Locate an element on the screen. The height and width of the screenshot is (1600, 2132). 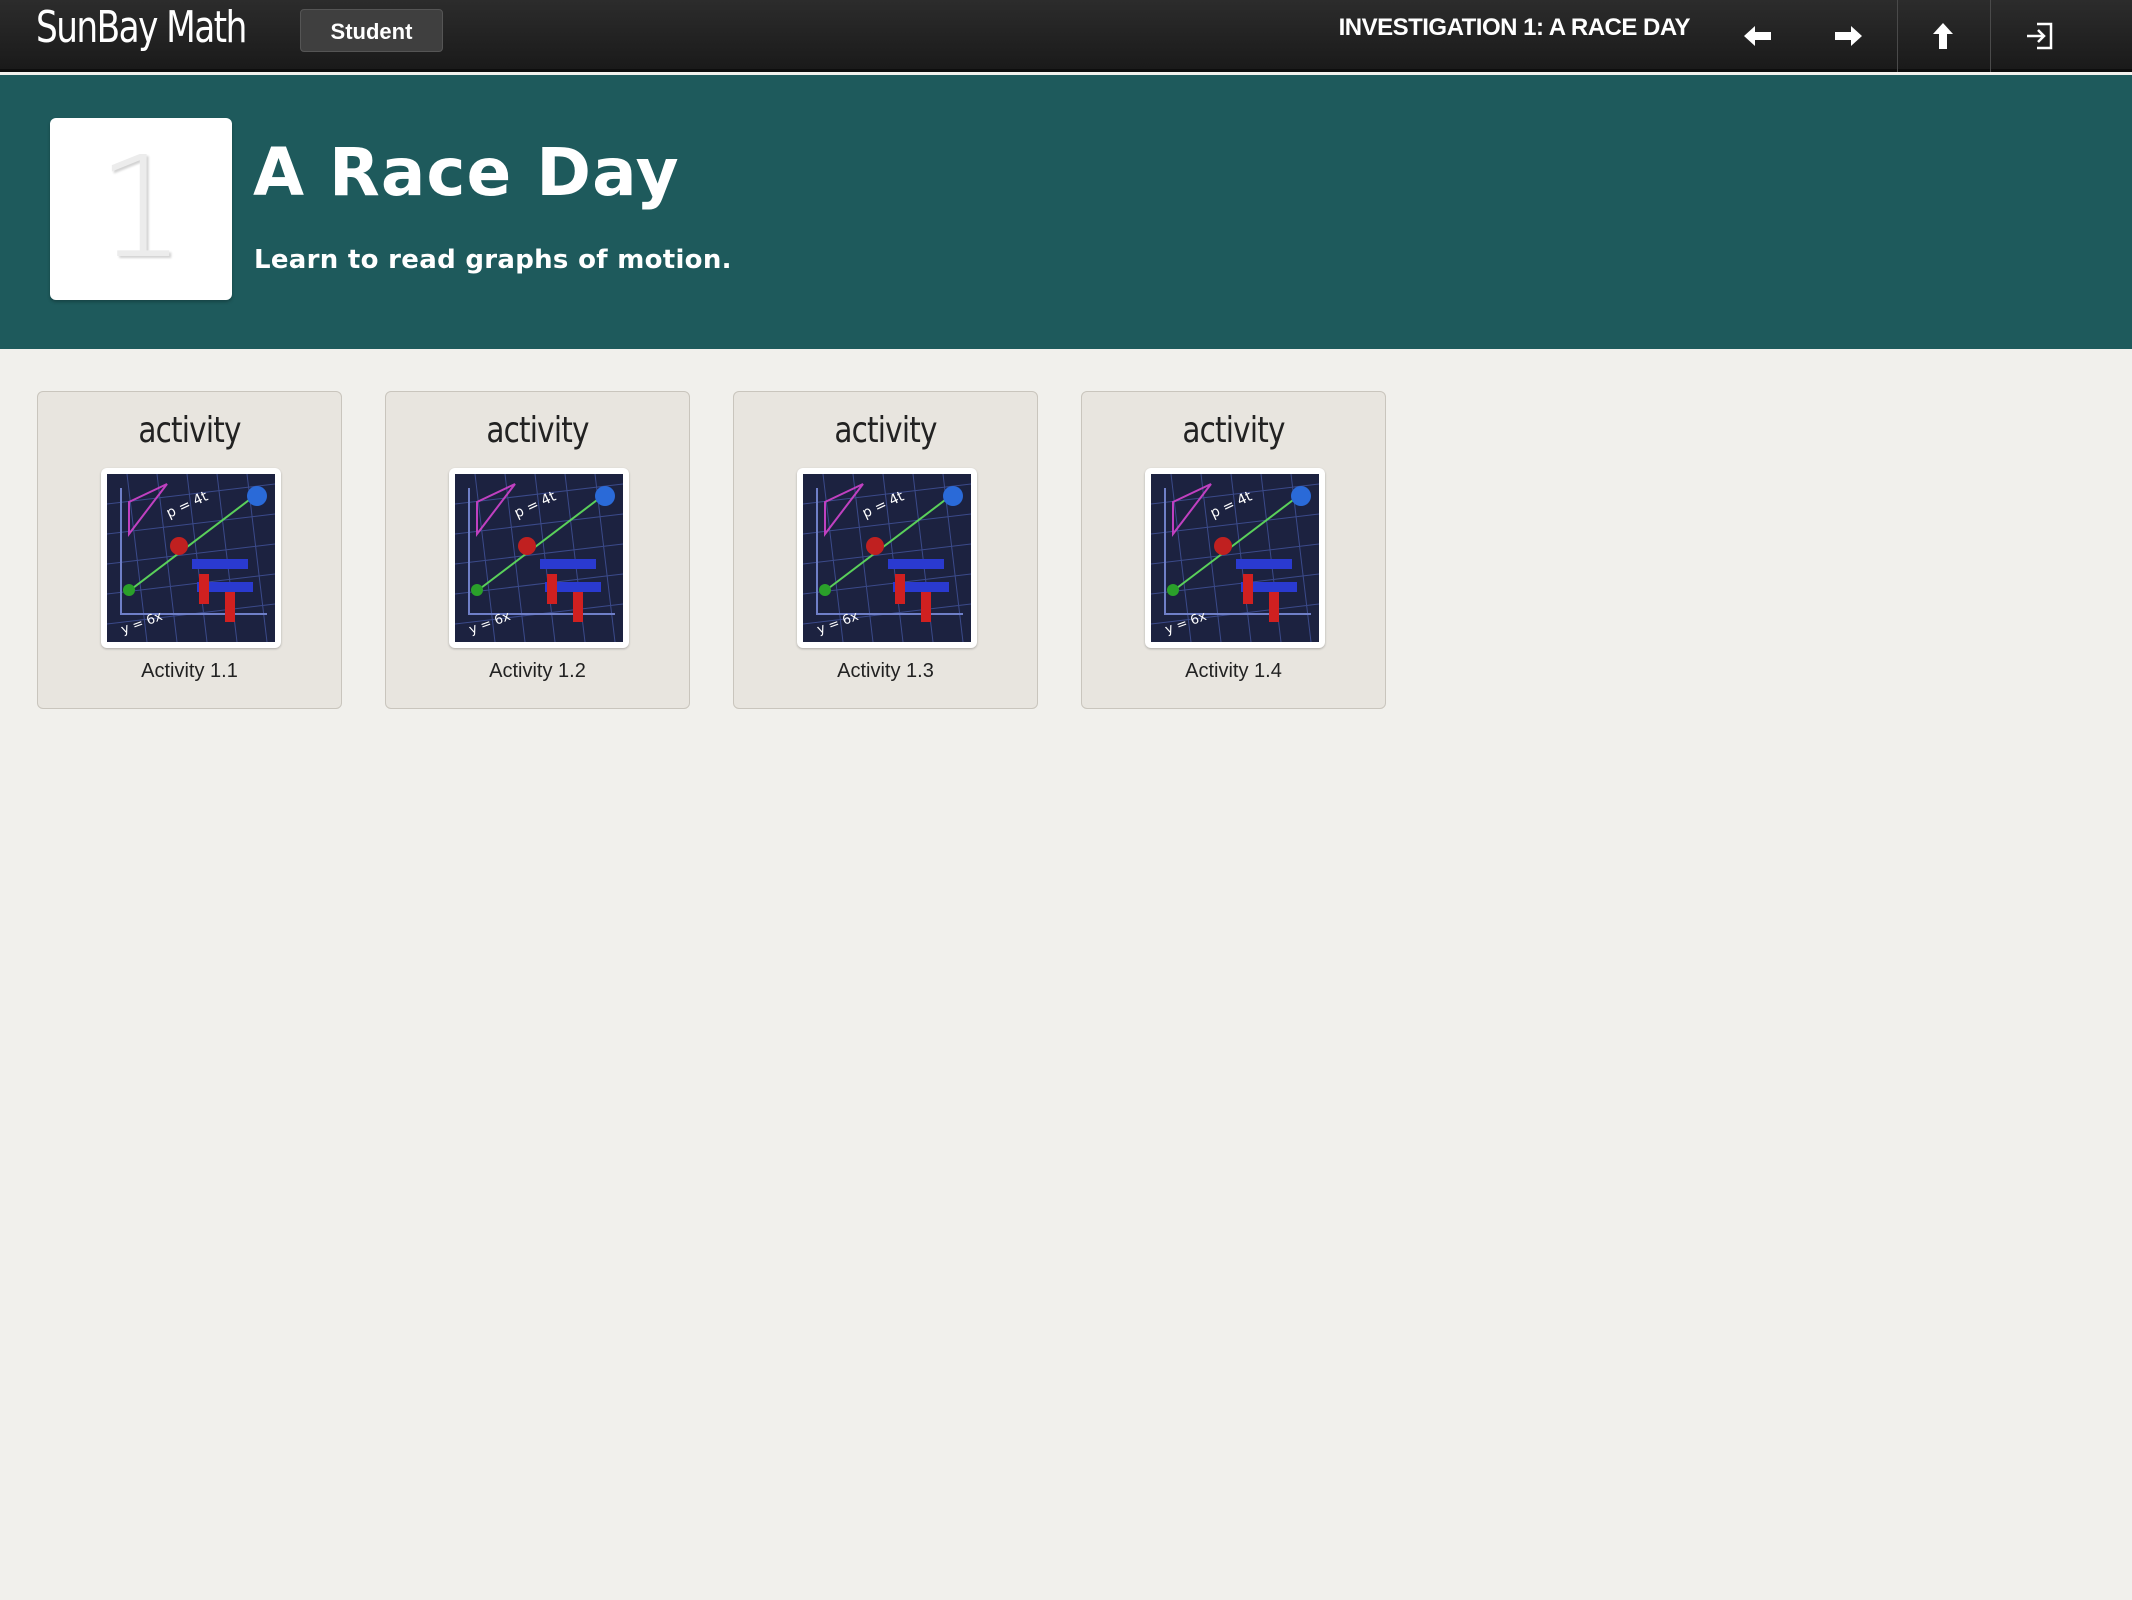
activity-label: Activity 1.2 is located at coordinates (537, 671).